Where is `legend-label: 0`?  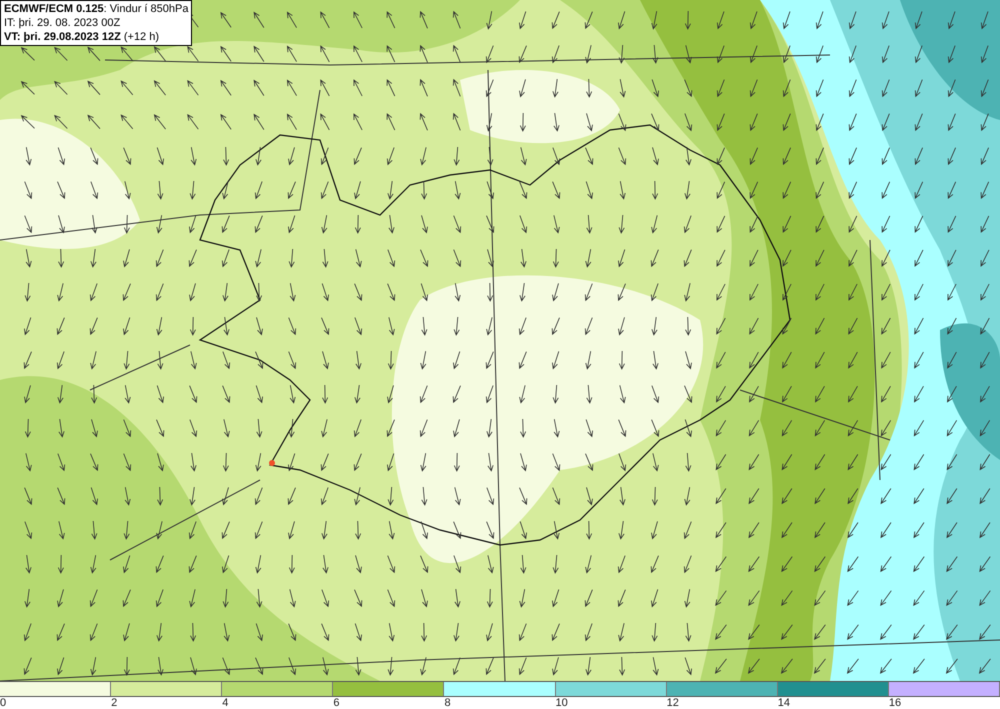
legend-label: 0 is located at coordinates (3, 703).